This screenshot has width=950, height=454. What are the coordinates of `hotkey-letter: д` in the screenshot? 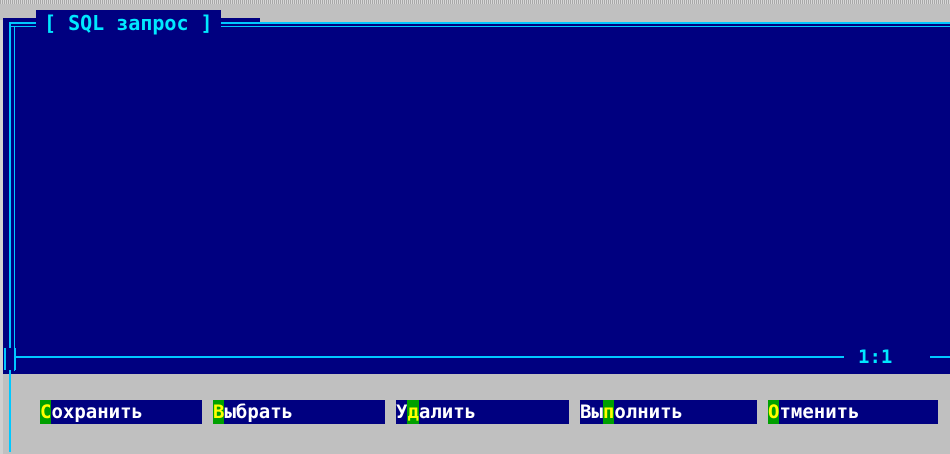 It's located at (413, 412).